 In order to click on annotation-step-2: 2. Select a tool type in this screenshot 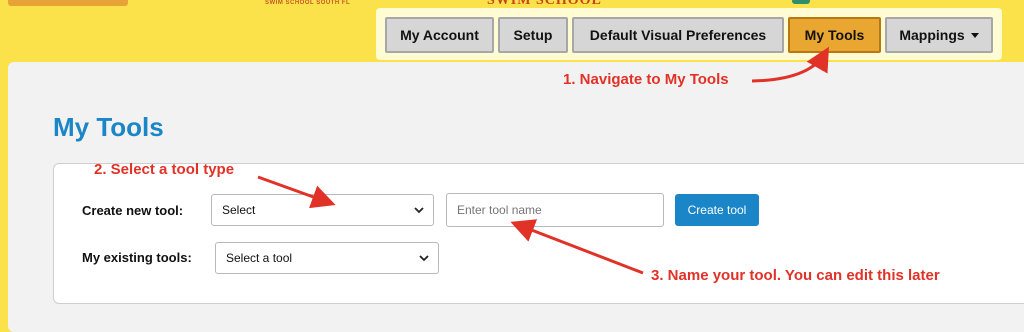, I will do `click(164, 169)`.